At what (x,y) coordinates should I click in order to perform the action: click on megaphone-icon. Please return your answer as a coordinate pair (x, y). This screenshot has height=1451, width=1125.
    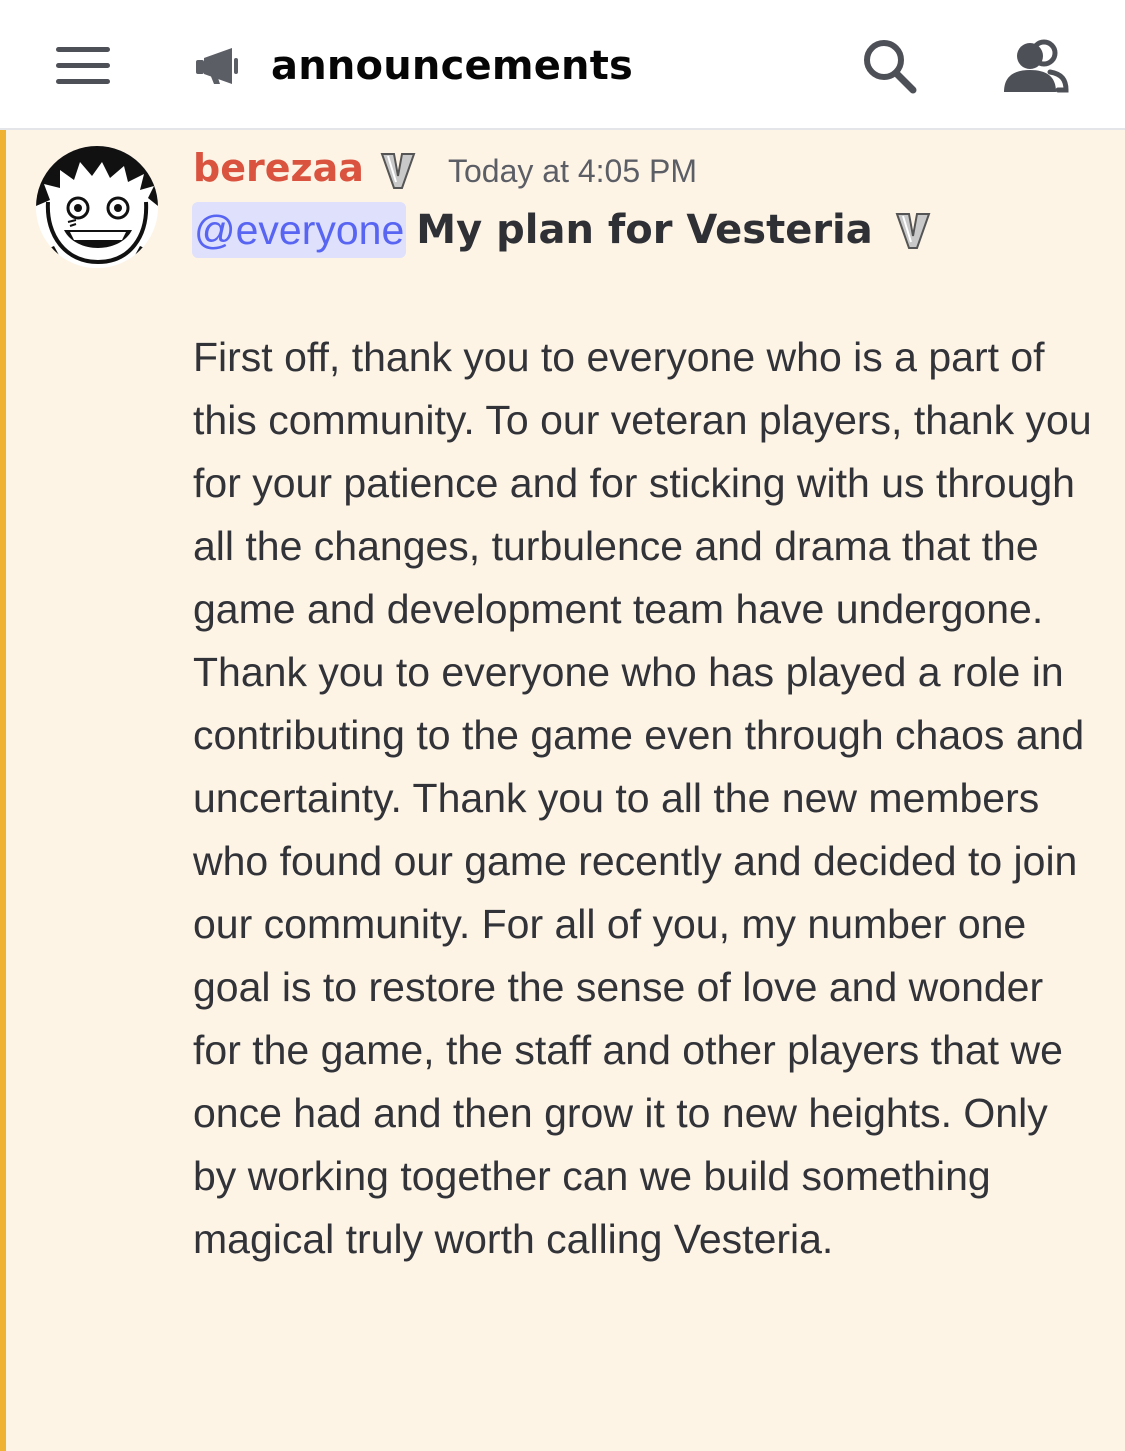
    Looking at the image, I should click on (217, 66).